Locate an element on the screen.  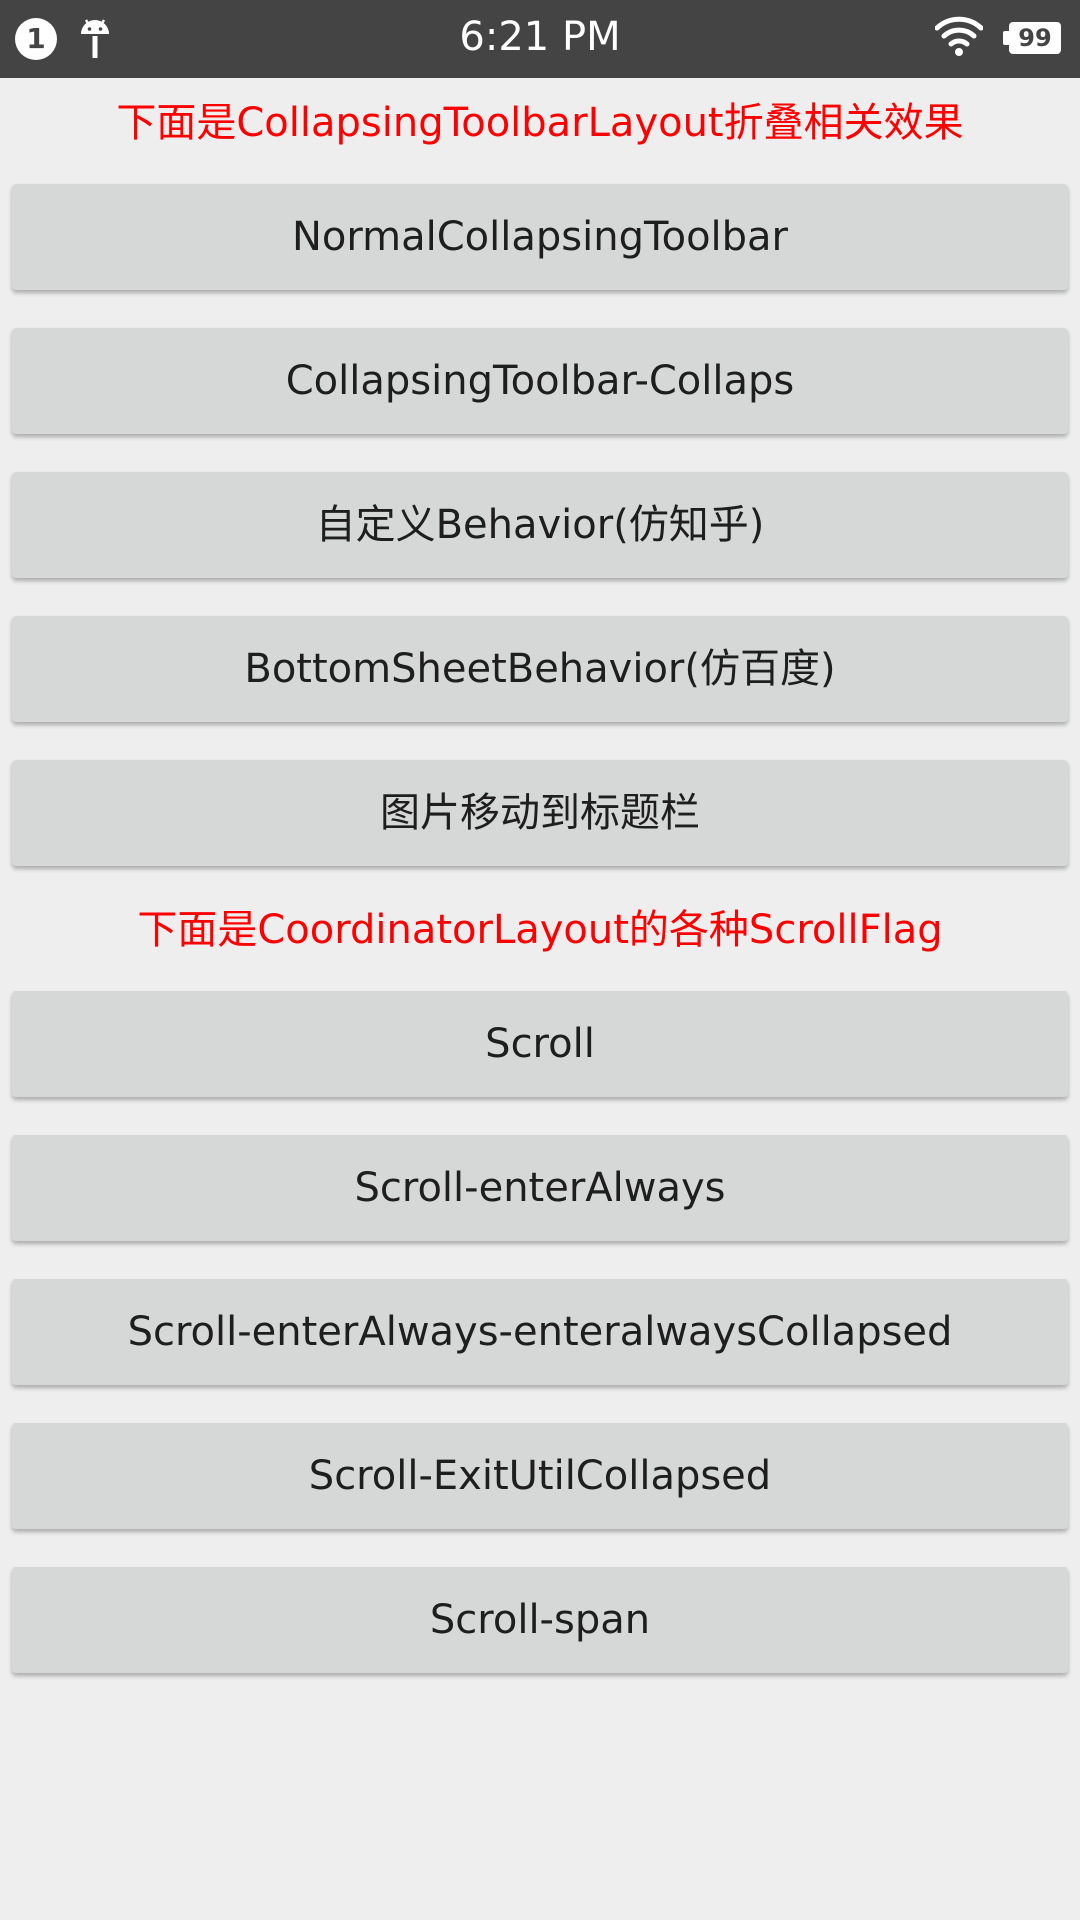
normal-collapsing-toolbar-button: NormalCollapsingToolbar is located at coordinates (540, 237).